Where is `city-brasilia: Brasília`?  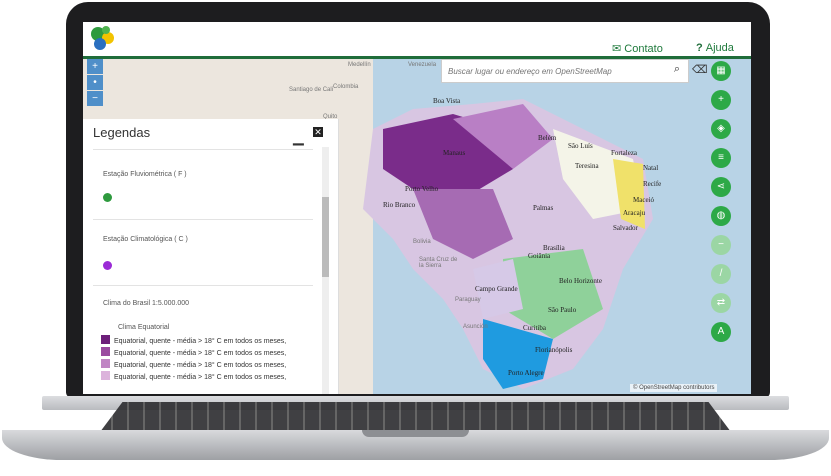
city-brasilia: Brasília is located at coordinates (554, 248).